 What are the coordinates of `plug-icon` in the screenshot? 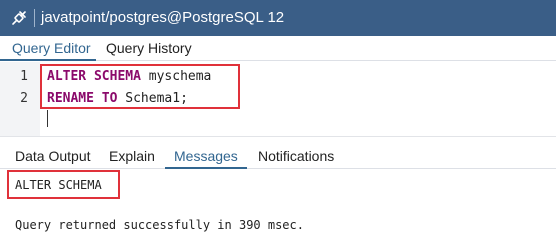 It's located at (19, 18).